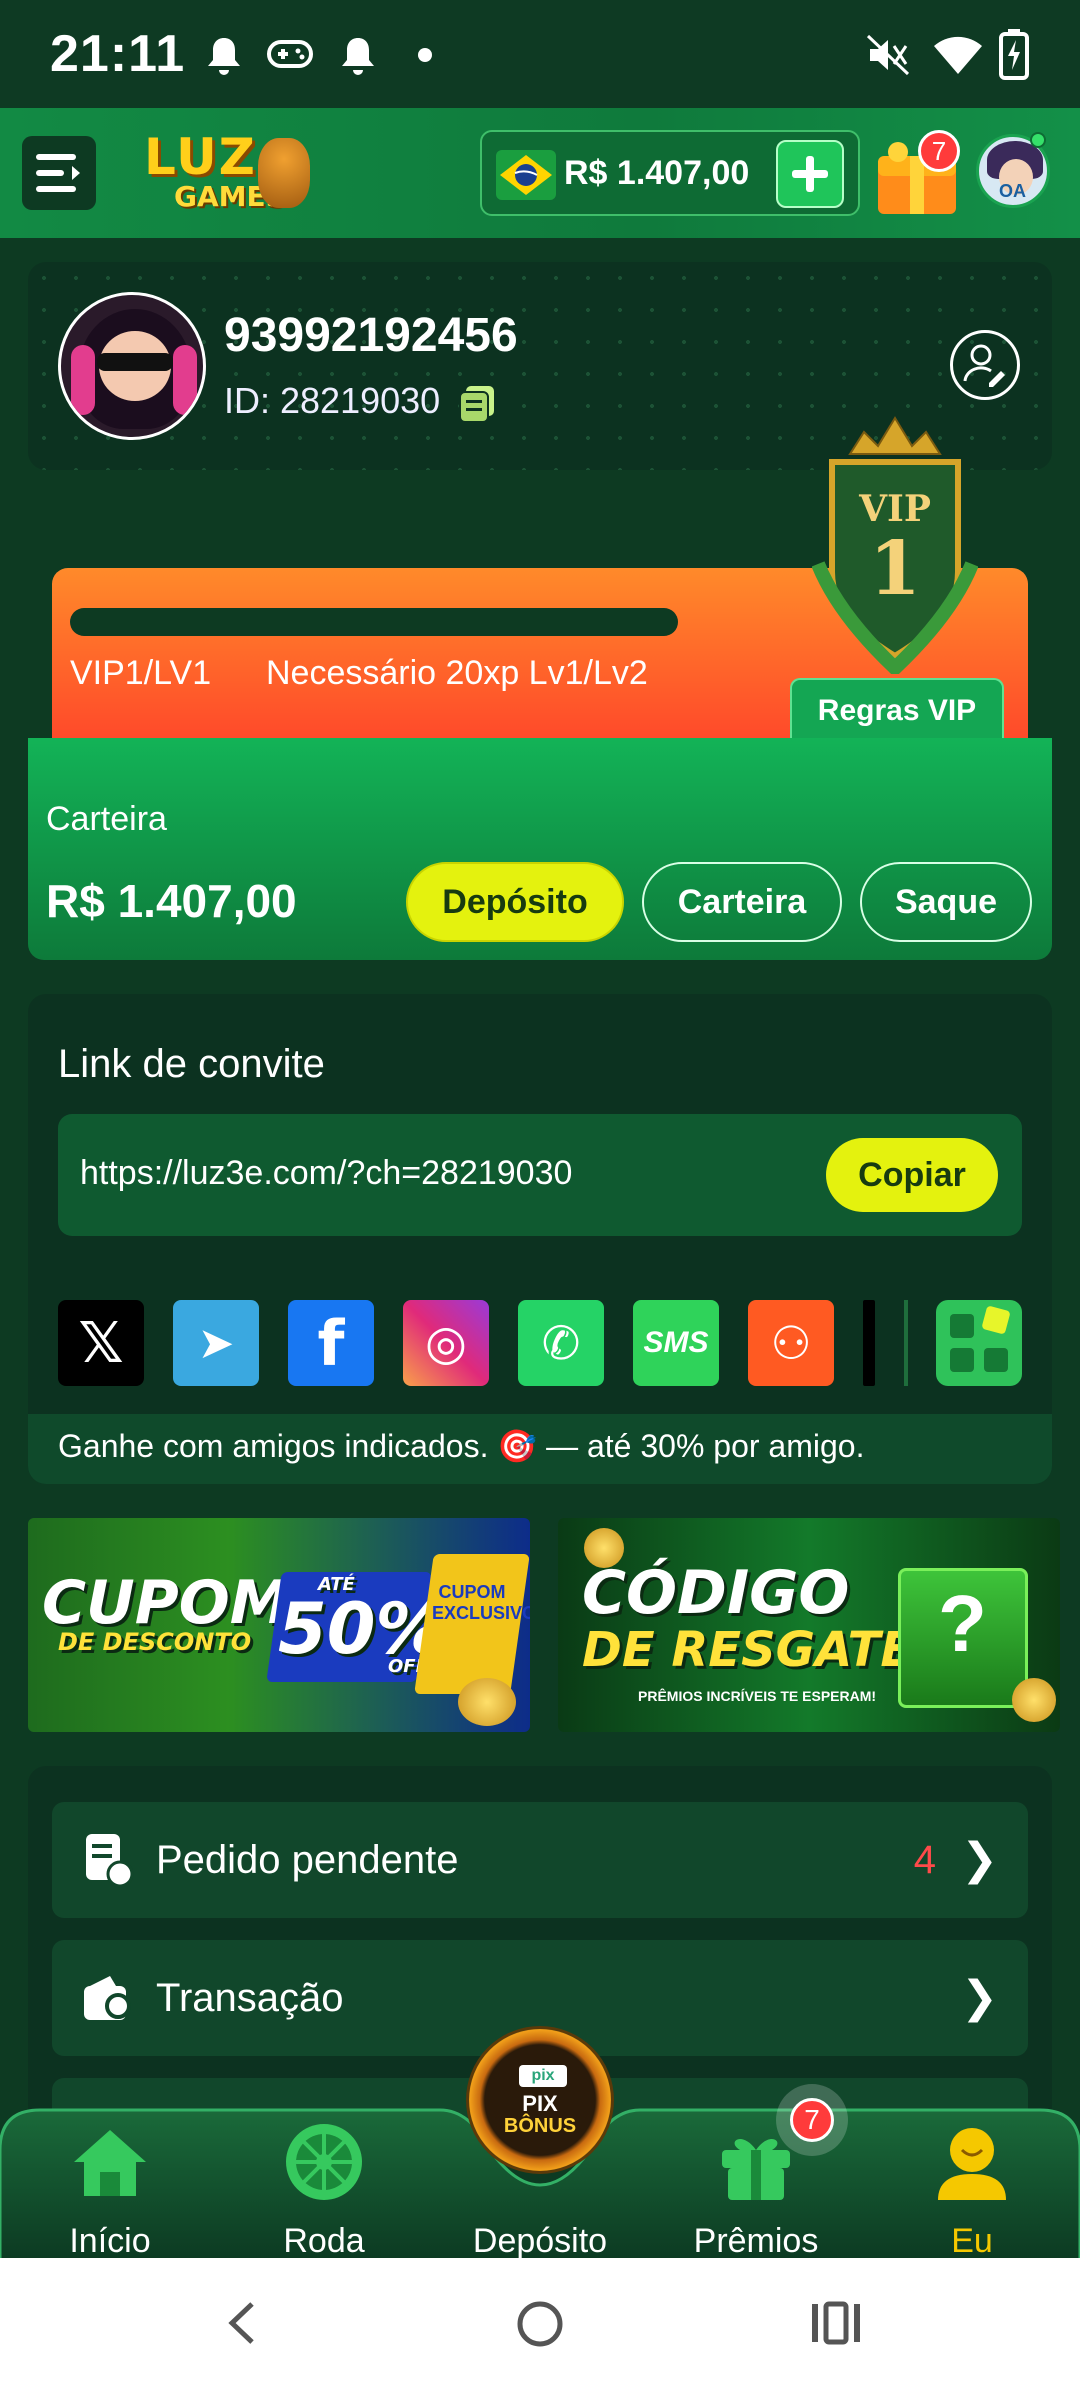 This screenshot has height=2388, width=1080. What do you see at coordinates (106, 819) in the screenshot?
I see `wallet-label: Carteira` at bounding box center [106, 819].